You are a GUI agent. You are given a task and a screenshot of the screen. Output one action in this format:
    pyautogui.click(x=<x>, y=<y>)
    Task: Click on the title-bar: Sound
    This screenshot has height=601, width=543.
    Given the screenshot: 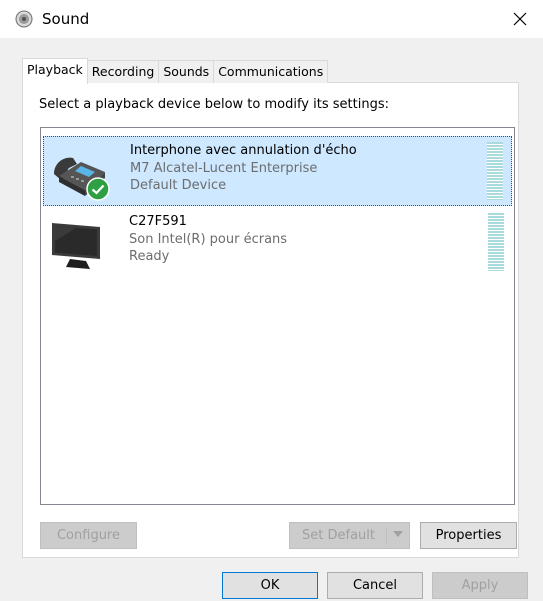 What is the action you would take?
    pyautogui.click(x=271, y=19)
    